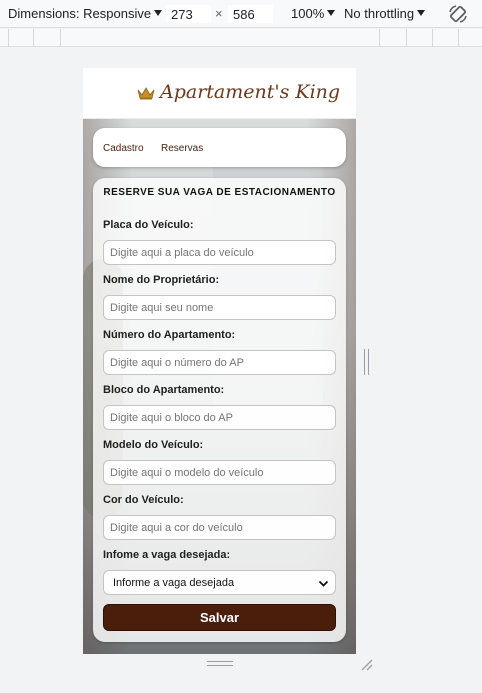 This screenshot has height=693, width=482. Describe the element at coordinates (250, 92) in the screenshot. I see `brand-name: Apartament's King` at that location.